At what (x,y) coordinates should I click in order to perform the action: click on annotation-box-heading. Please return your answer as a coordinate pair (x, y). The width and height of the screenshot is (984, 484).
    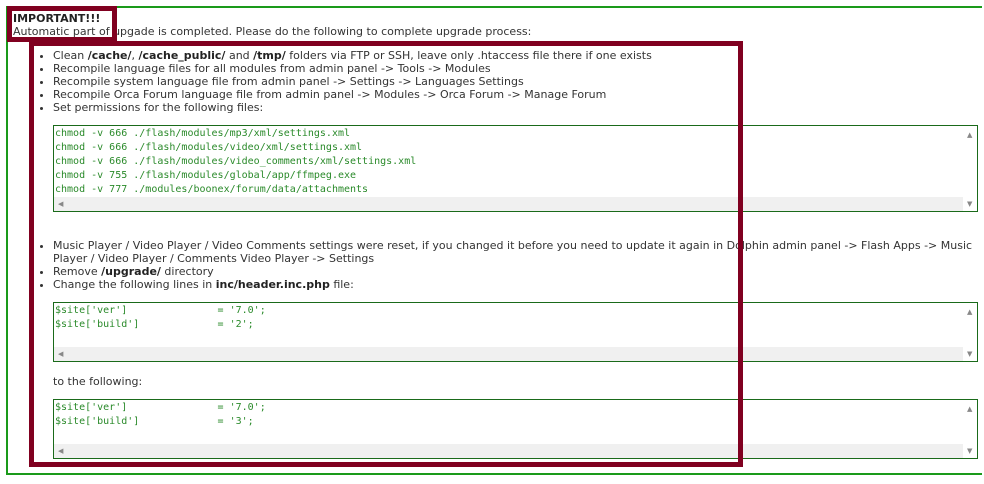
    Looking at the image, I should click on (62, 24).